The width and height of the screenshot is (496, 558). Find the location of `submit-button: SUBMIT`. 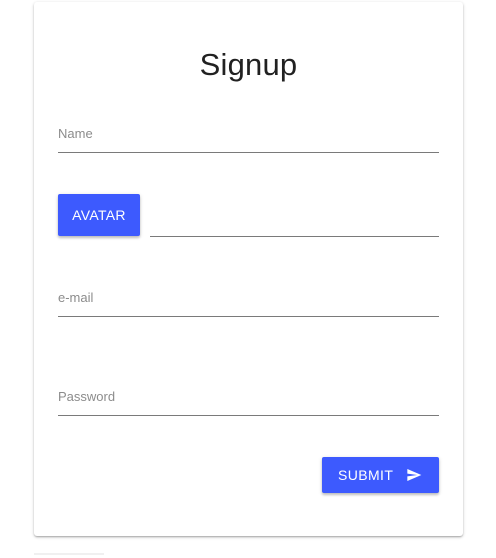

submit-button: SUBMIT is located at coordinates (380, 475).